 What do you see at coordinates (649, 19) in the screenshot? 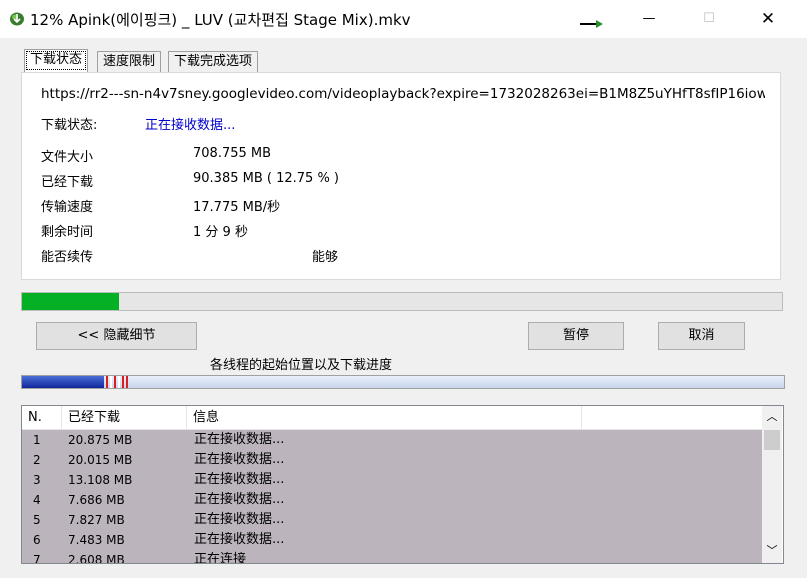
I see `minimize-button: —` at bounding box center [649, 19].